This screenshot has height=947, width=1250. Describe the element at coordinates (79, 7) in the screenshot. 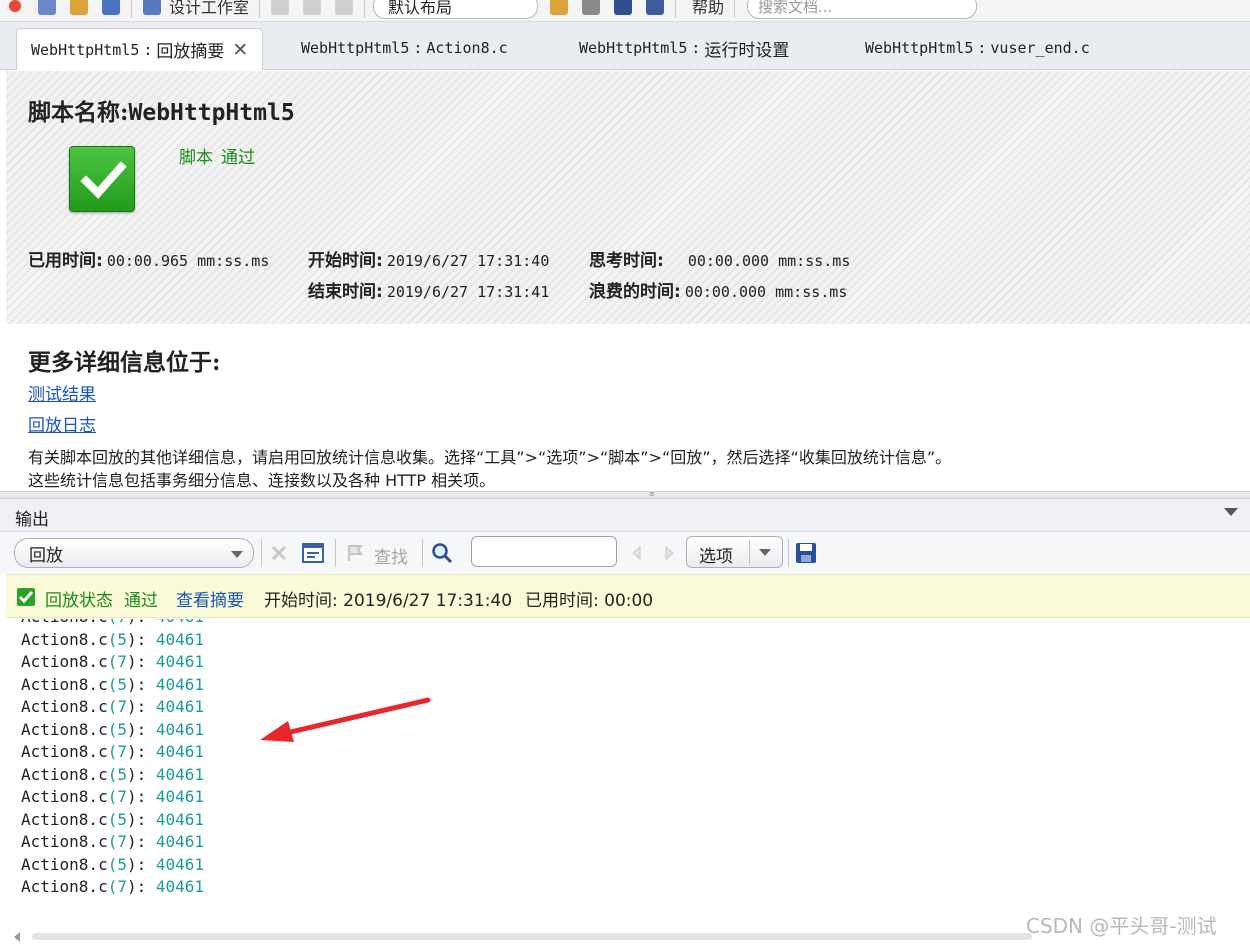

I see `debug-icon` at that location.